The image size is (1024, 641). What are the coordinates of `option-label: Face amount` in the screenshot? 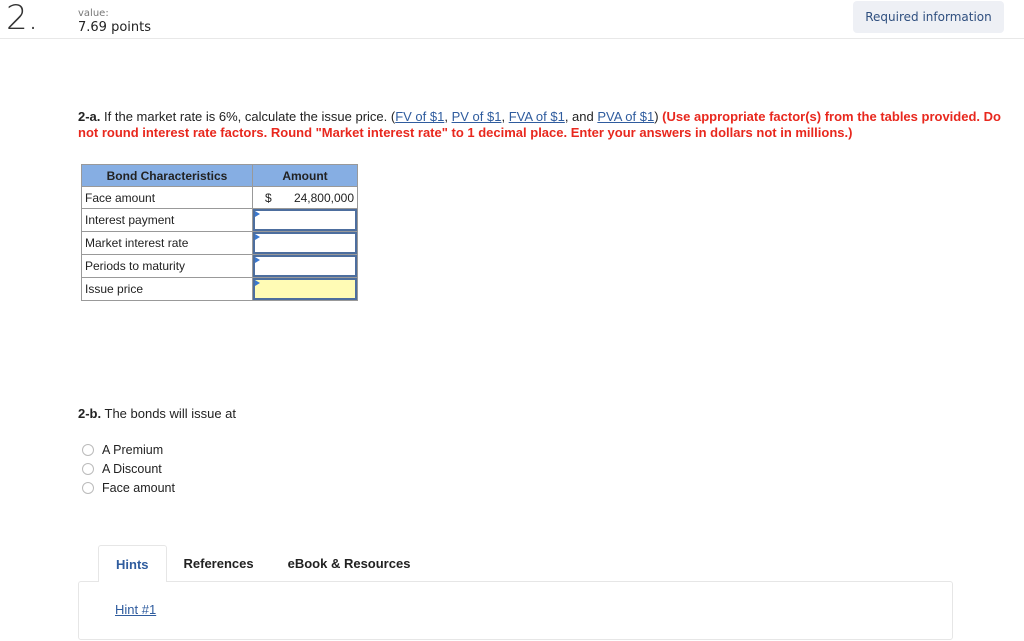 It's located at (138, 487).